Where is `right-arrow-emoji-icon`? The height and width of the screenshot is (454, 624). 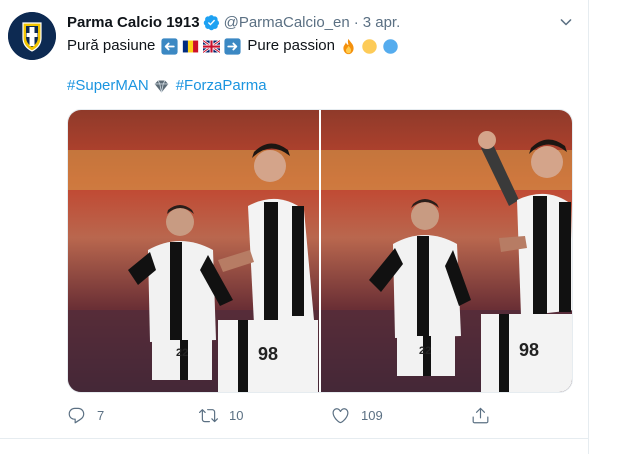
right-arrow-emoji-icon is located at coordinates (232, 46).